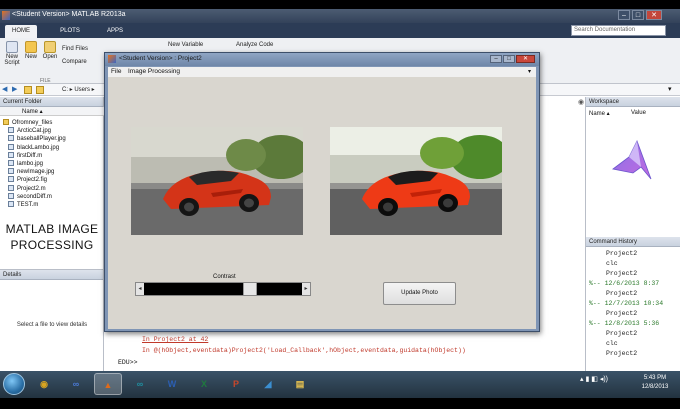 This screenshot has width=680, height=409. What do you see at coordinates (44, 384) in the screenshot?
I see `taskbar-chrome-icon: ◉` at bounding box center [44, 384].